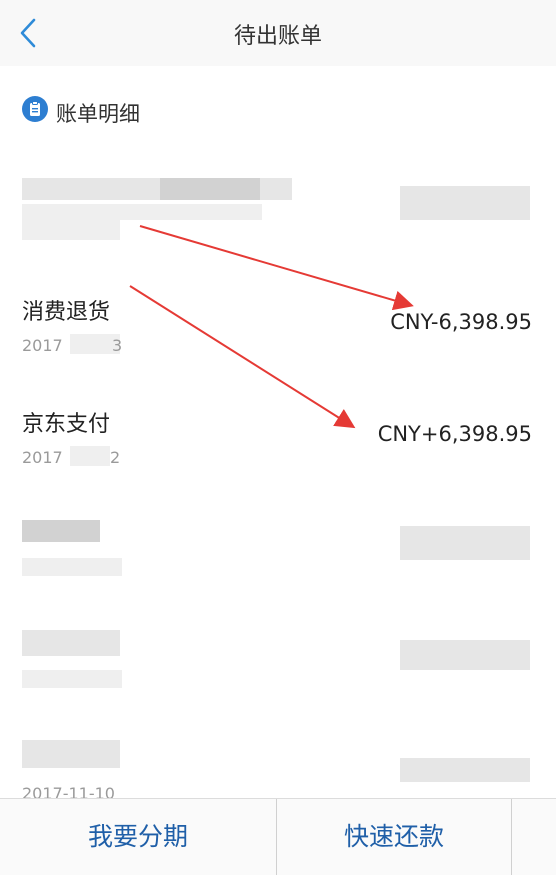  What do you see at coordinates (210, 189) in the screenshot?
I see `obscured-title-block` at bounding box center [210, 189].